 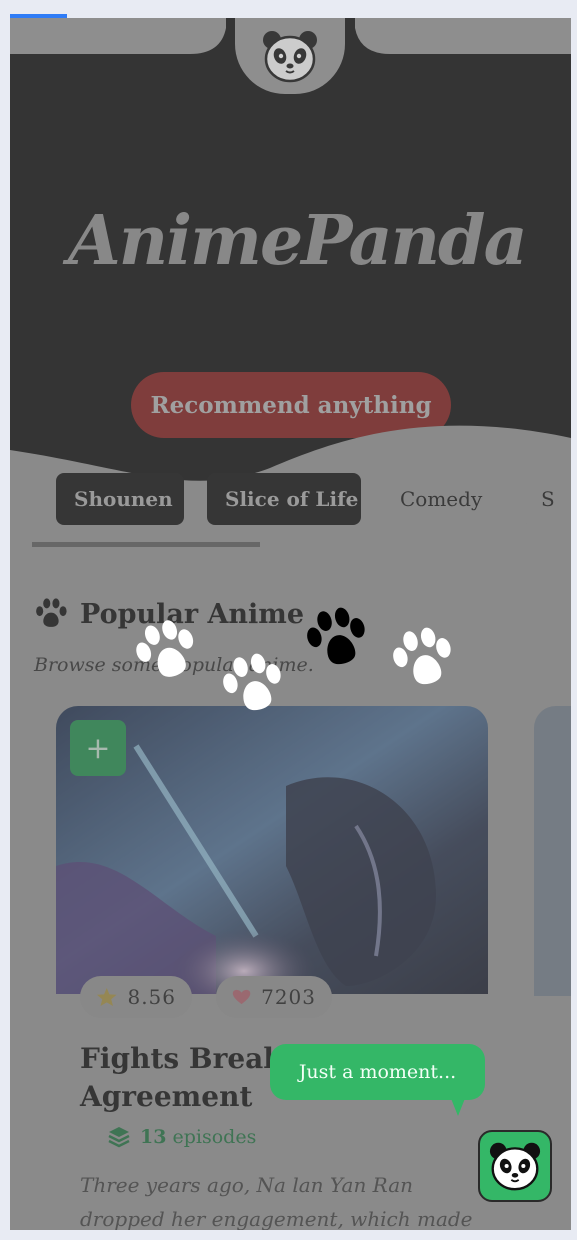 I want to click on add-to-list-button: +, so click(x=98, y=748).